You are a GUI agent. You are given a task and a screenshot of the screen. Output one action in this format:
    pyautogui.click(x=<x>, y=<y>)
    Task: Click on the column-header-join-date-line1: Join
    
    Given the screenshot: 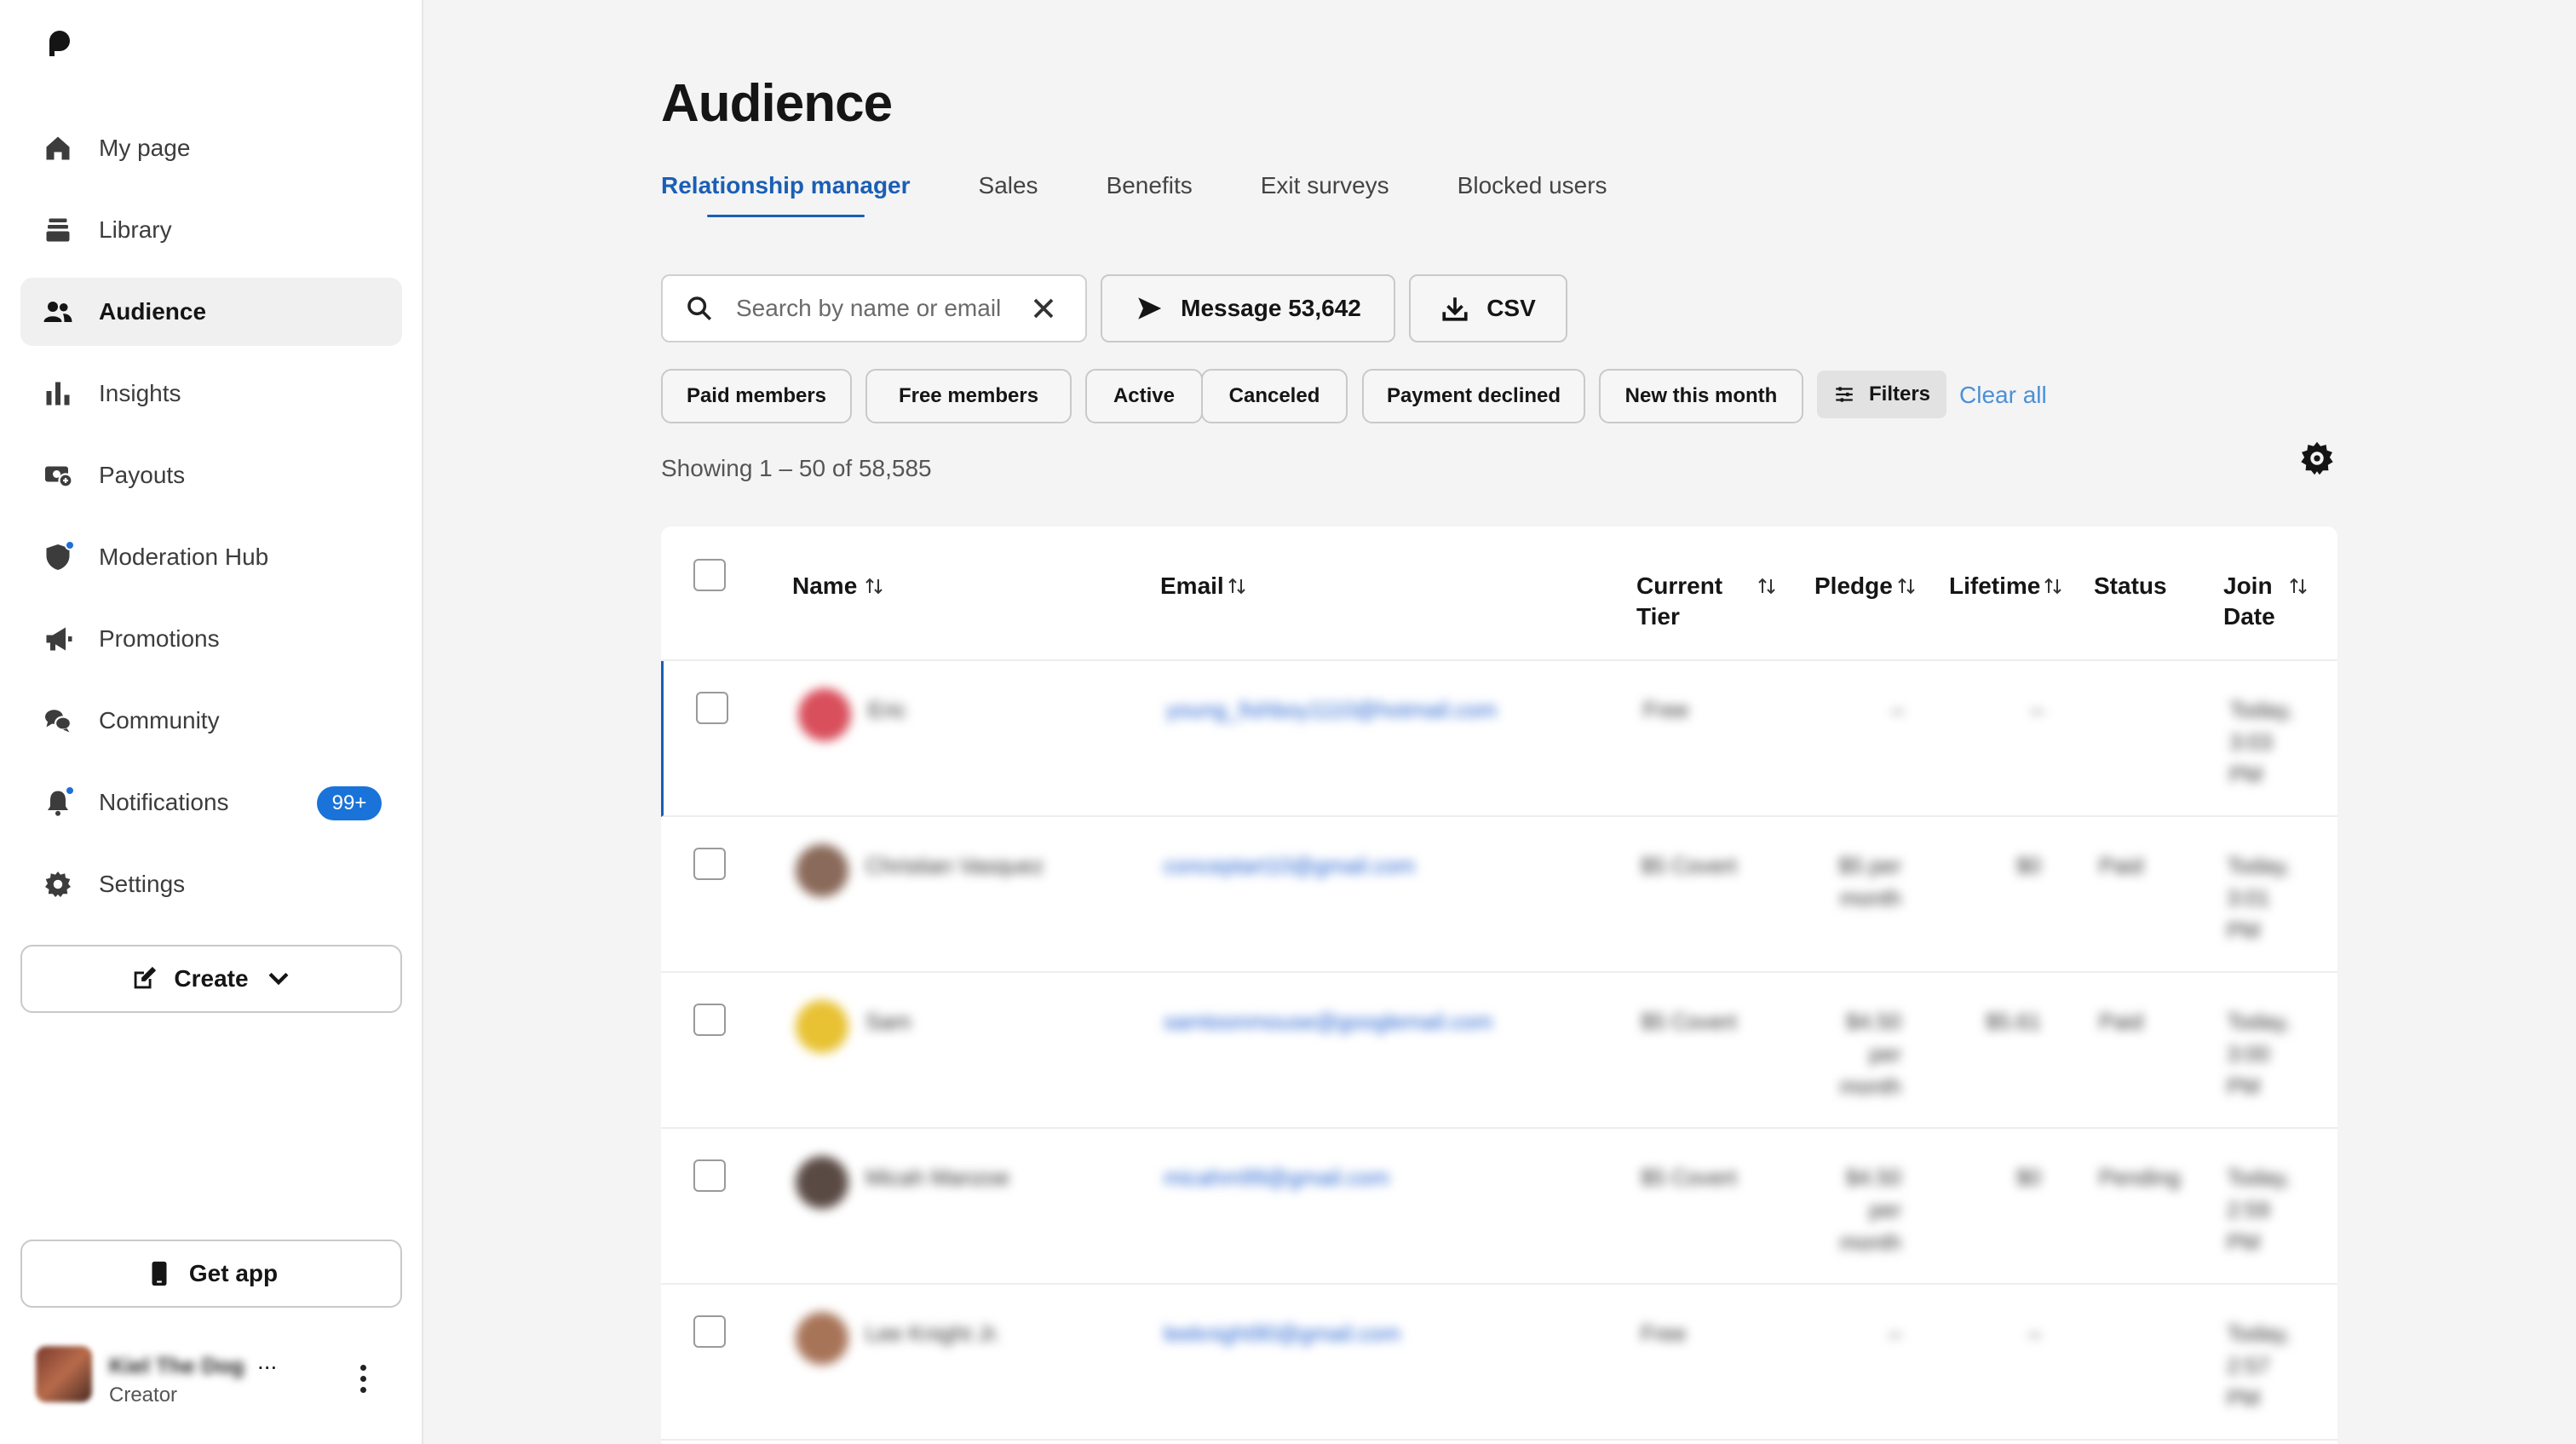 What is the action you would take?
    pyautogui.click(x=2248, y=585)
    